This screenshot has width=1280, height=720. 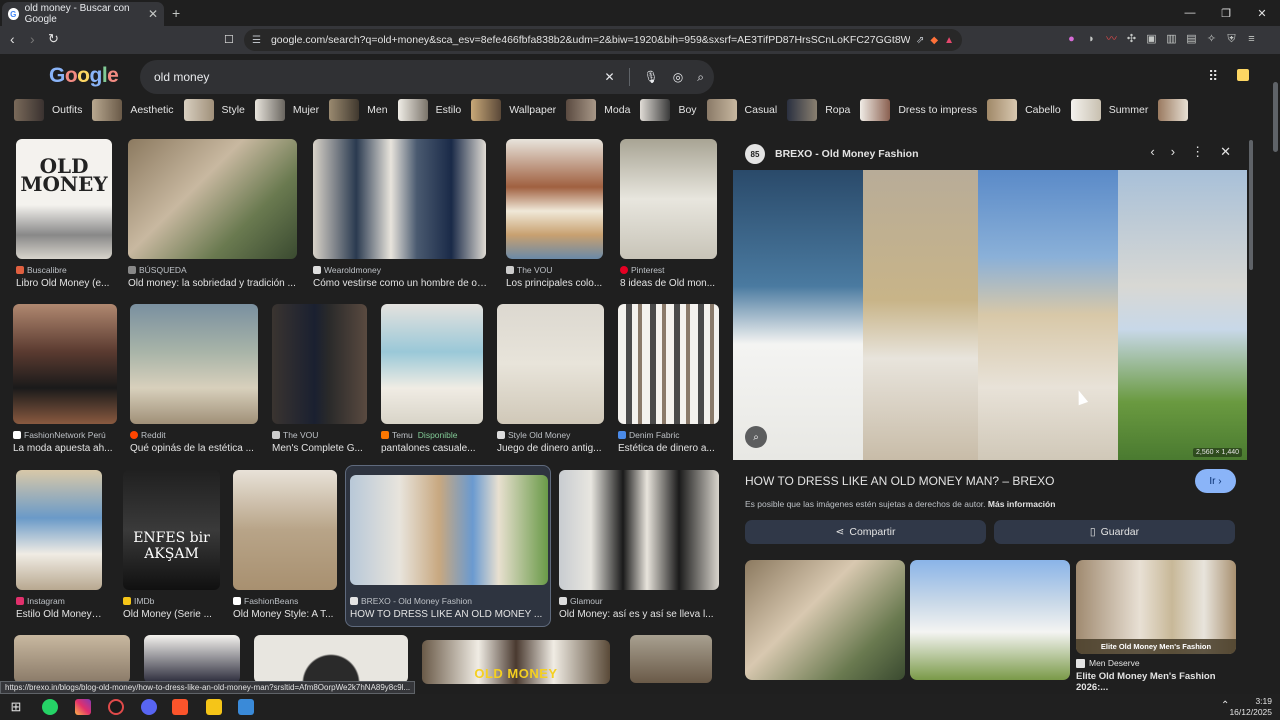 What do you see at coordinates (1262, 13) in the screenshot?
I see `close-window-icon: ✕` at bounding box center [1262, 13].